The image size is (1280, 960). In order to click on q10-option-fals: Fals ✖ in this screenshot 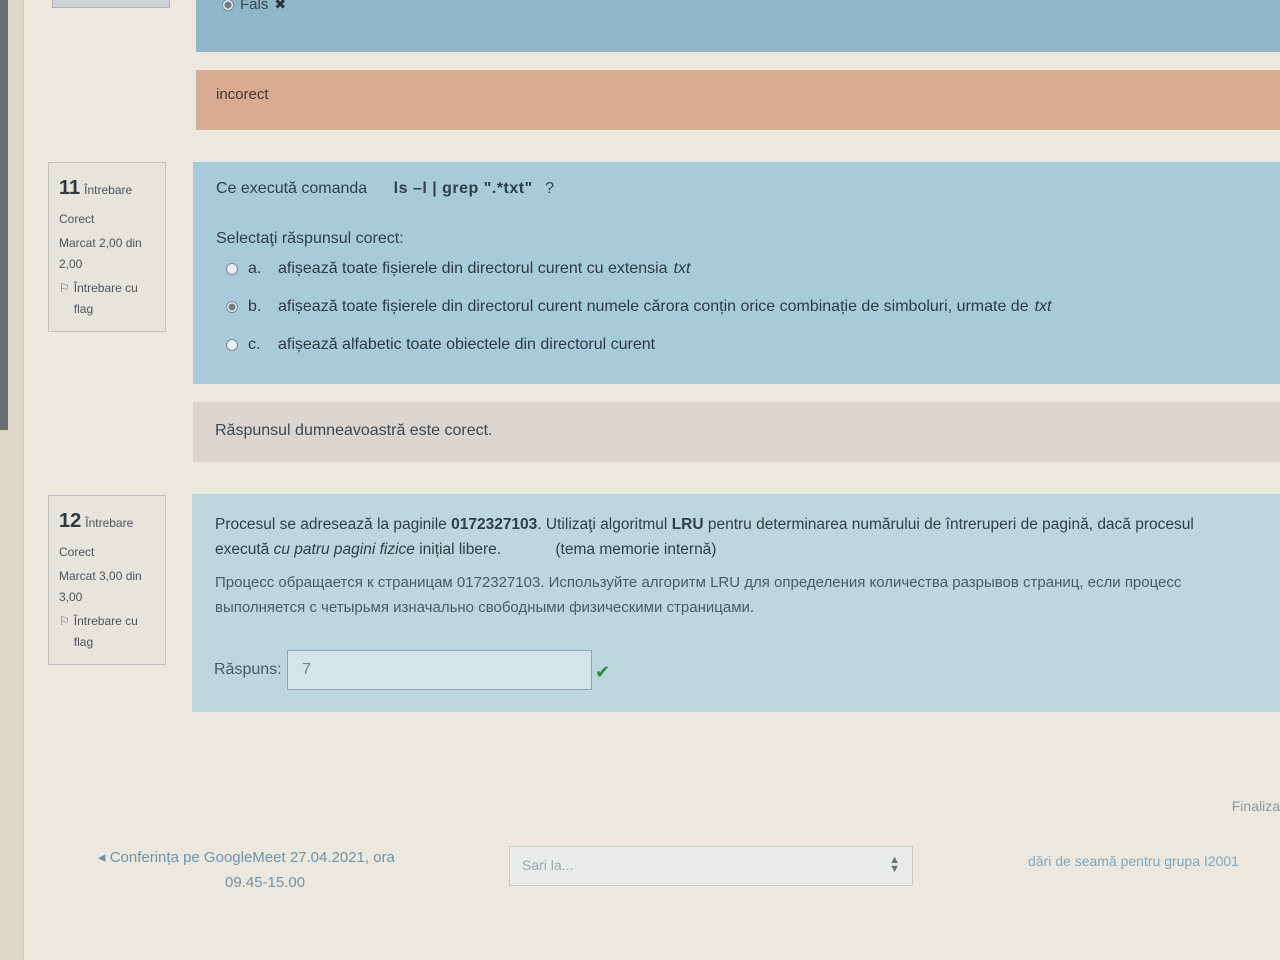, I will do `click(254, 6)`.